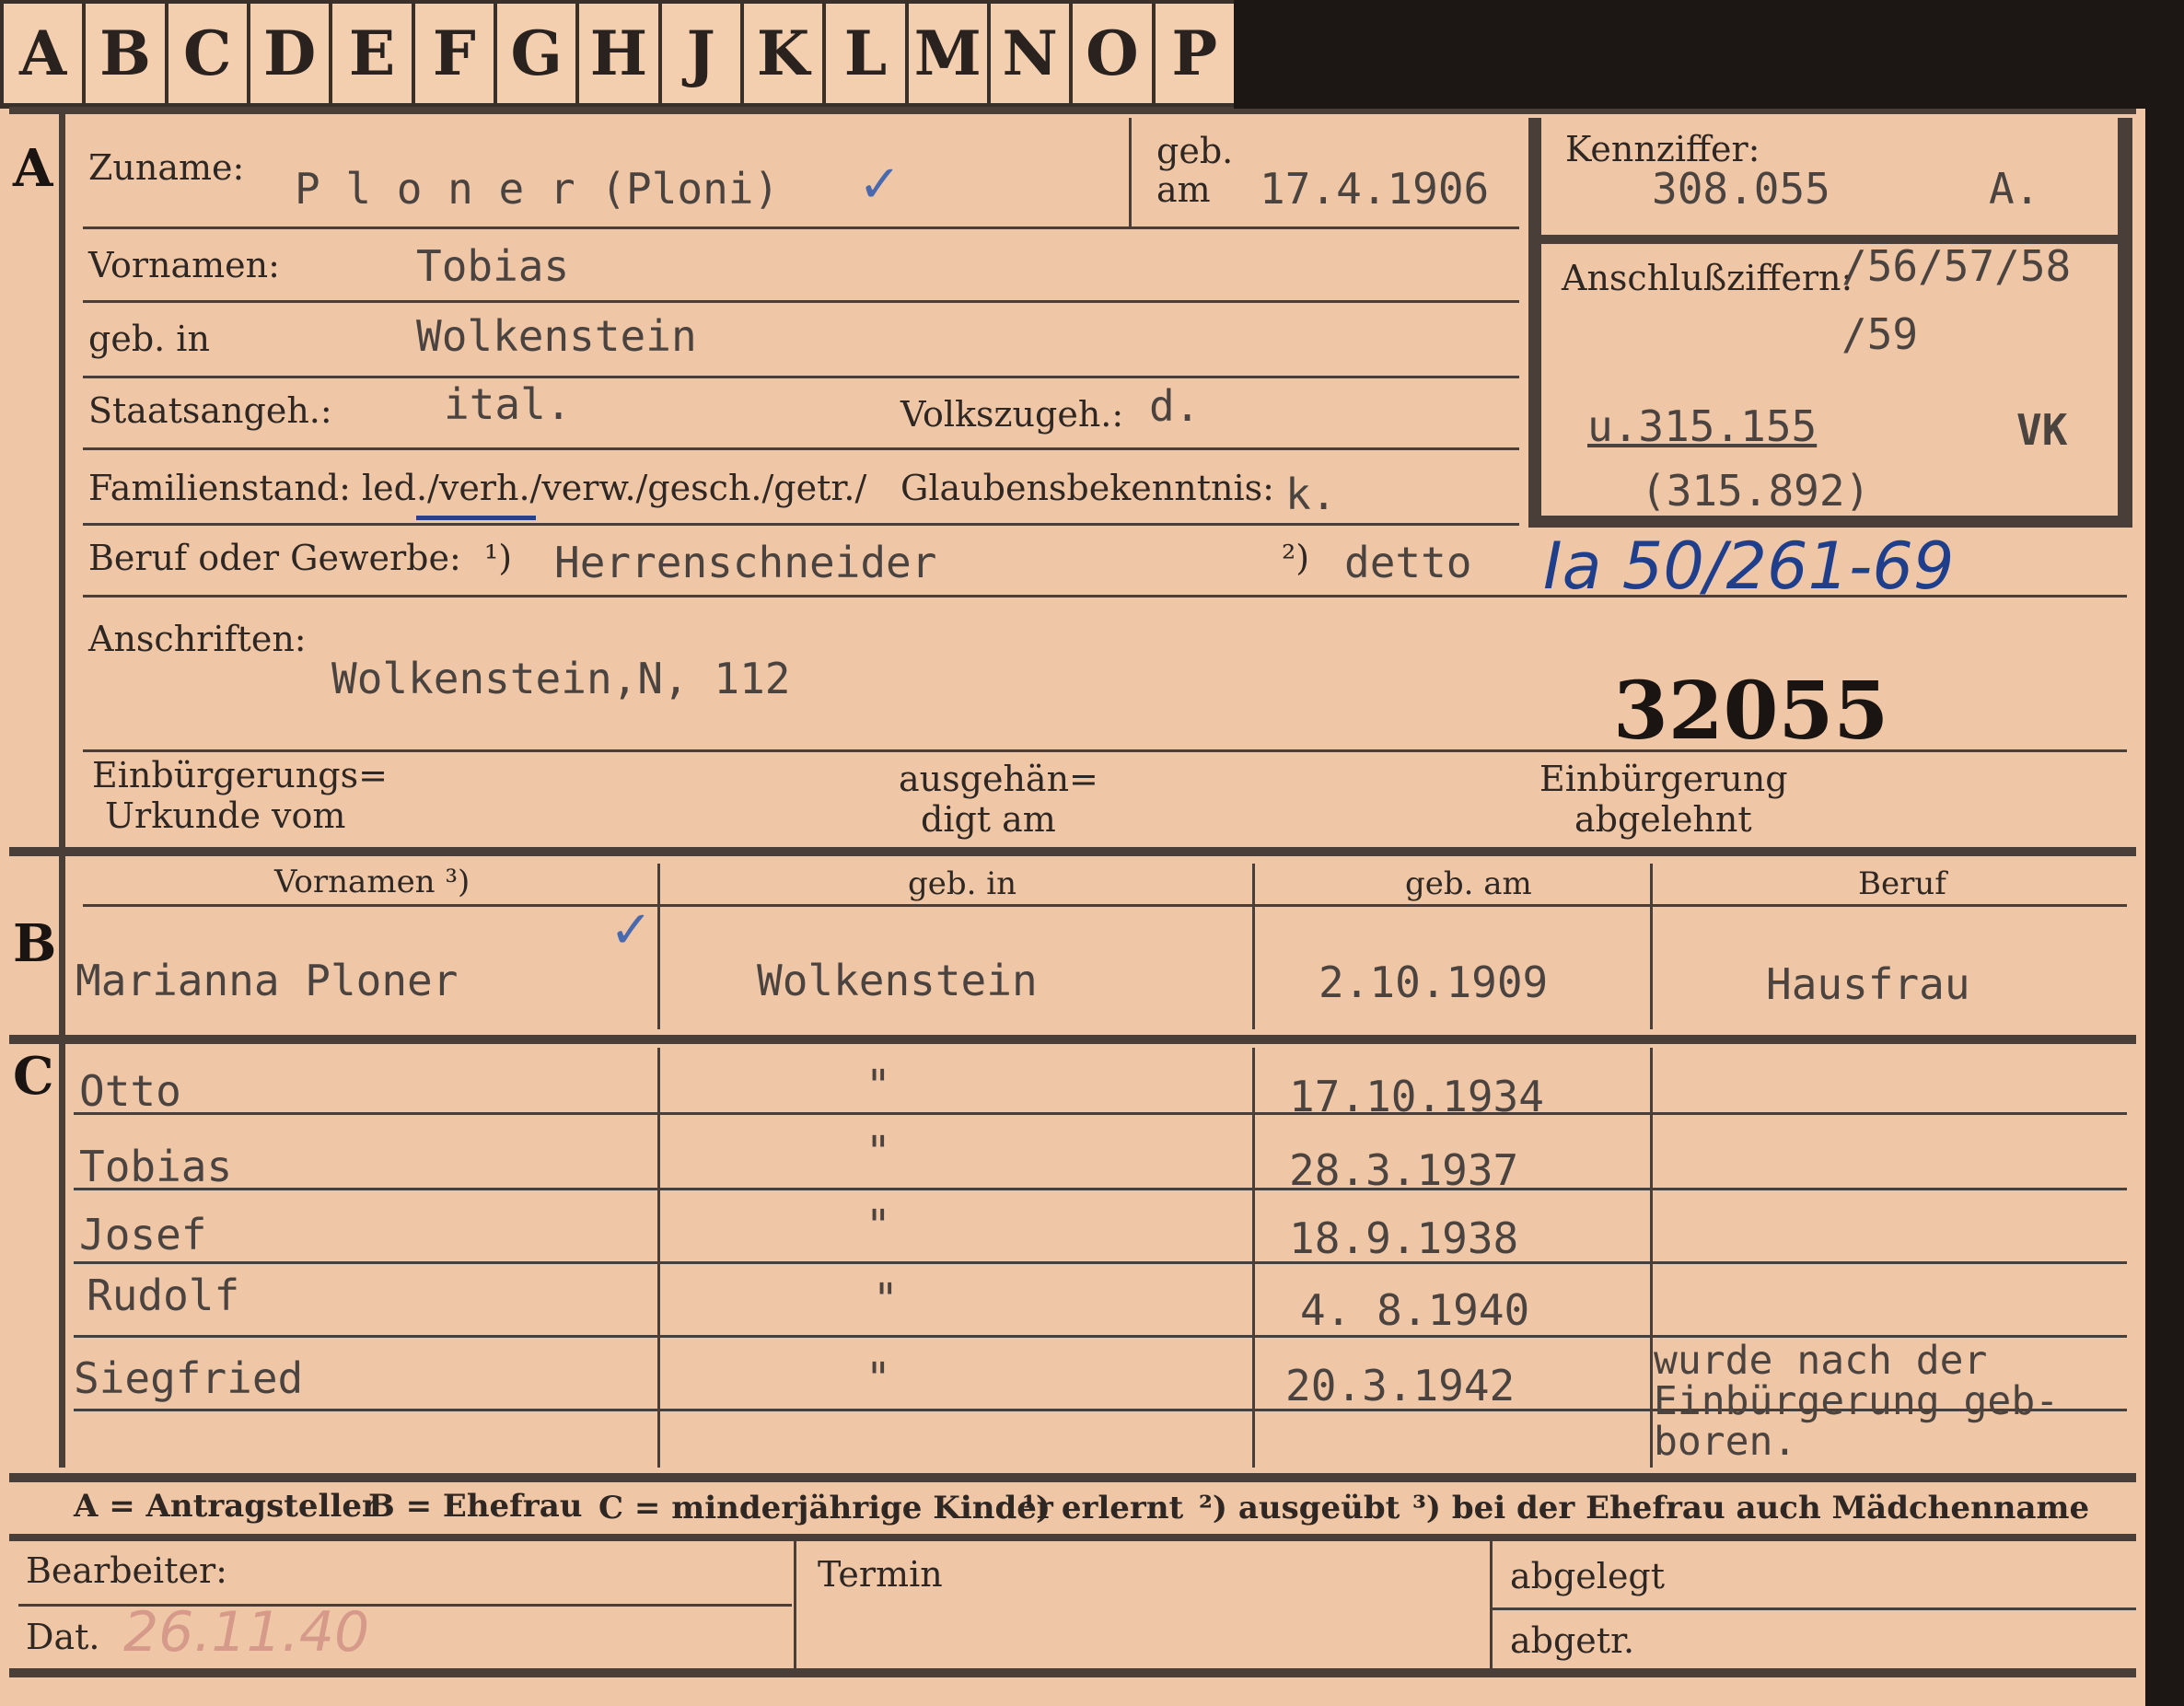  What do you see at coordinates (1253, 1258) in the screenshot?
I see `col-rule-2-c` at bounding box center [1253, 1258].